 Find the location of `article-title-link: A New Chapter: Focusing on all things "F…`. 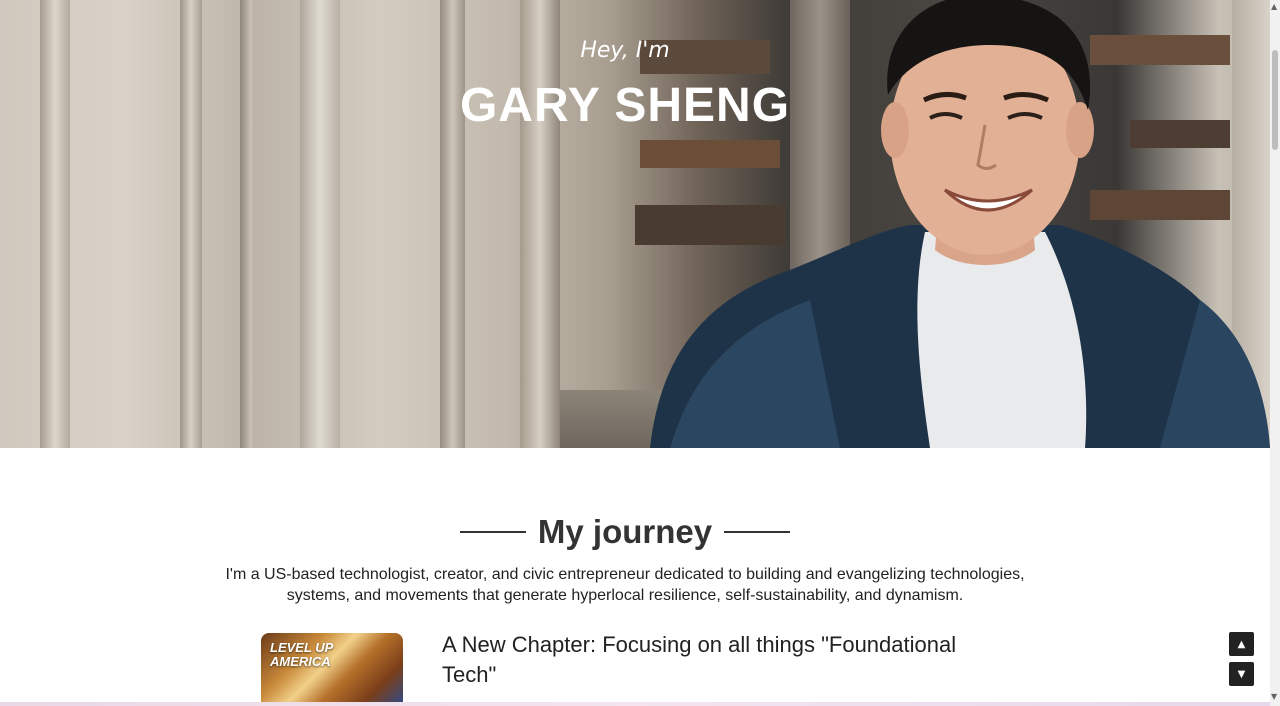

article-title-link: A New Chapter: Focusing on all things "F… is located at coordinates (722, 660).